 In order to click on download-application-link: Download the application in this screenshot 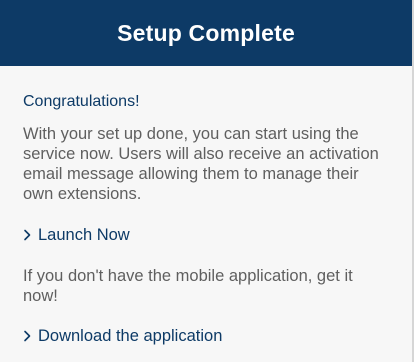, I will do `click(122, 336)`.